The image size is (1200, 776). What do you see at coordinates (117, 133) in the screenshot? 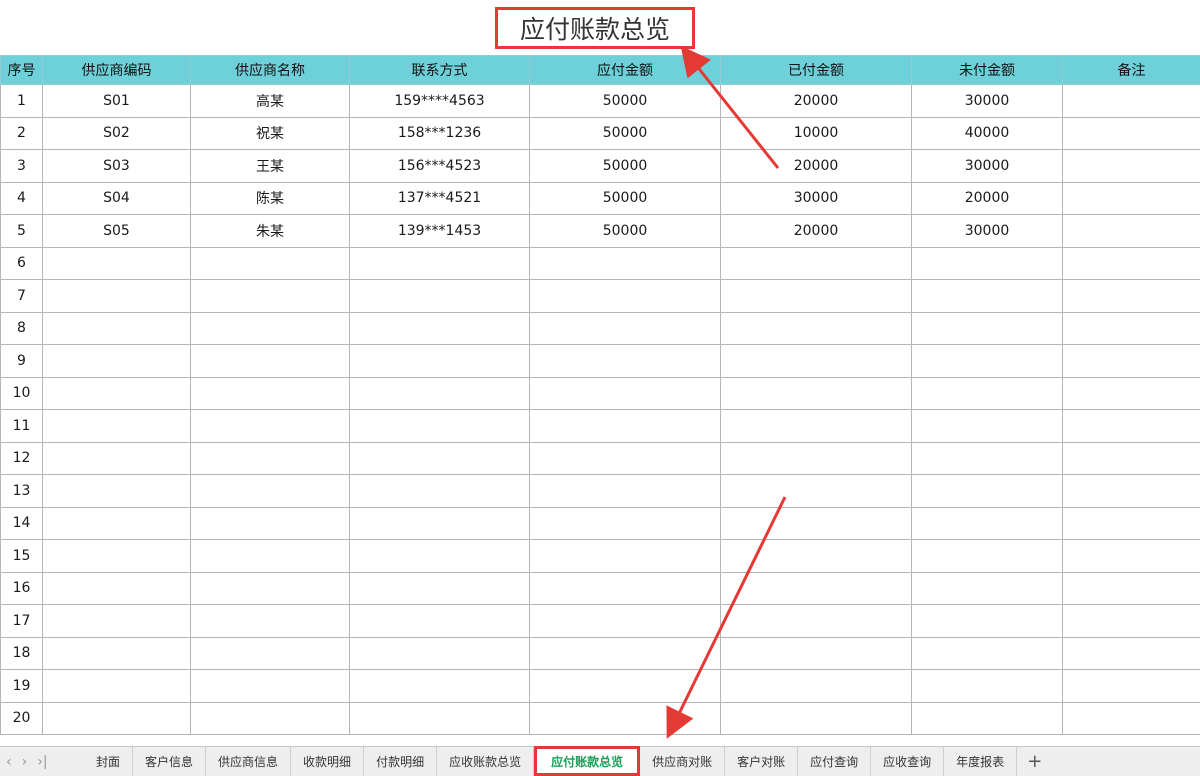
I see `table-cell: S02` at bounding box center [117, 133].